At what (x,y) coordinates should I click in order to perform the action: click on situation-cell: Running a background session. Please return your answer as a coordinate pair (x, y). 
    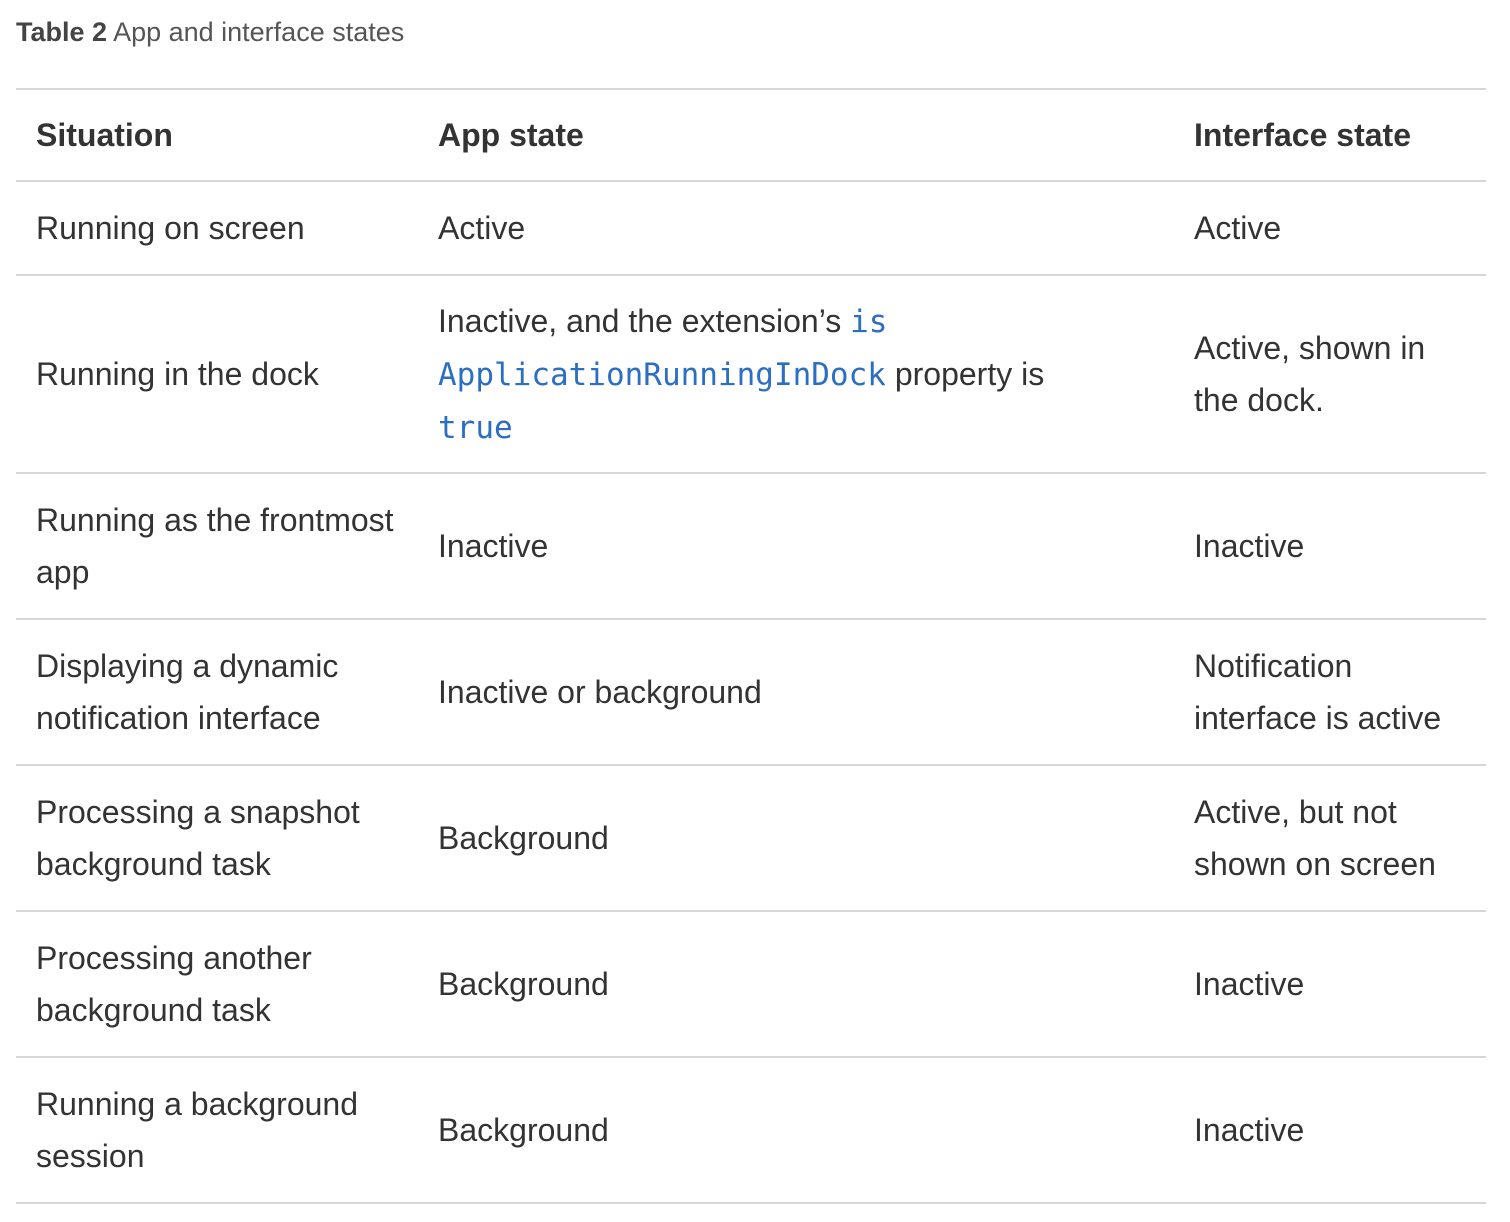
    Looking at the image, I should click on (197, 1130).